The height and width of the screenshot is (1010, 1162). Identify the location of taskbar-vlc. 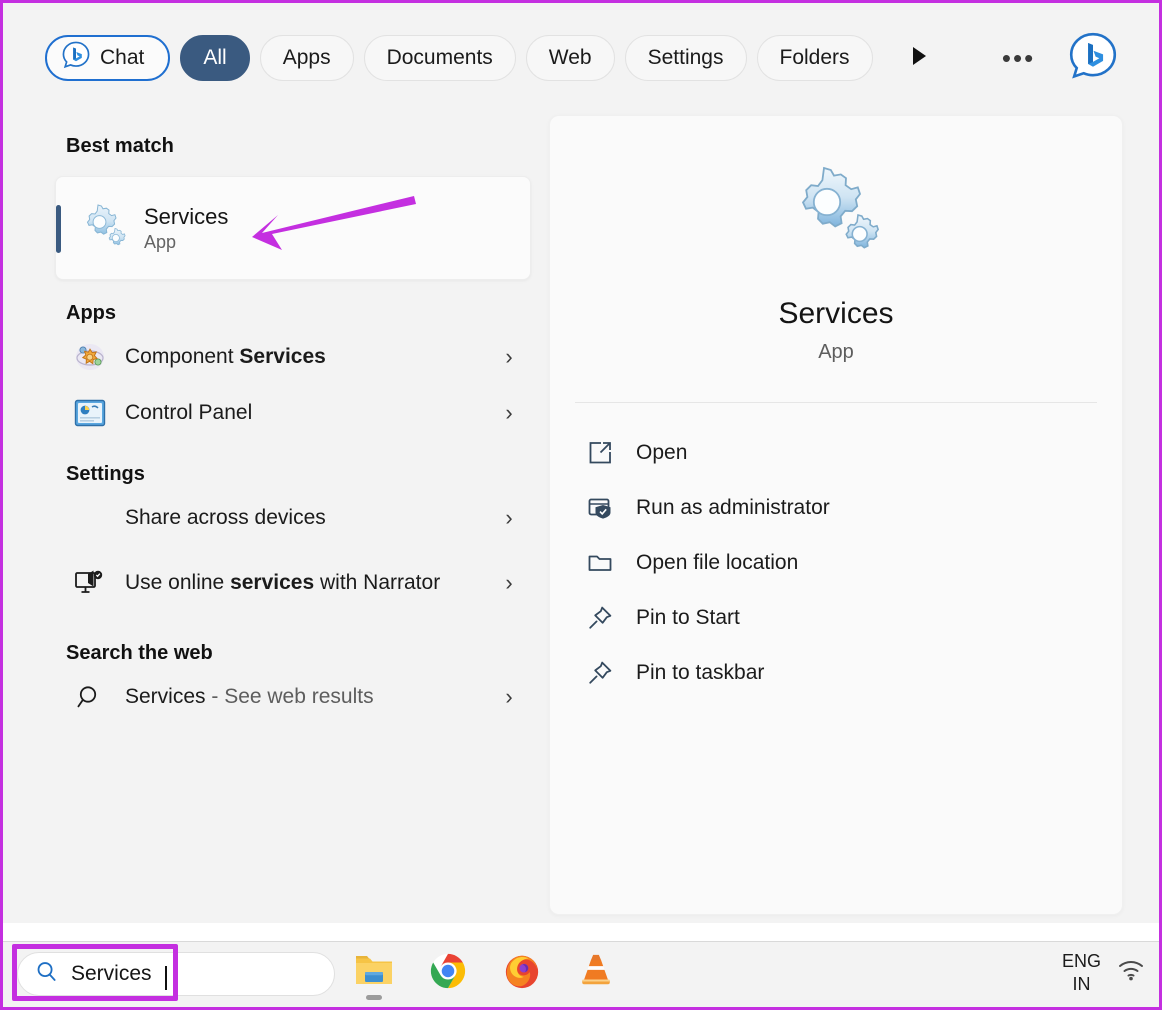
(596, 973).